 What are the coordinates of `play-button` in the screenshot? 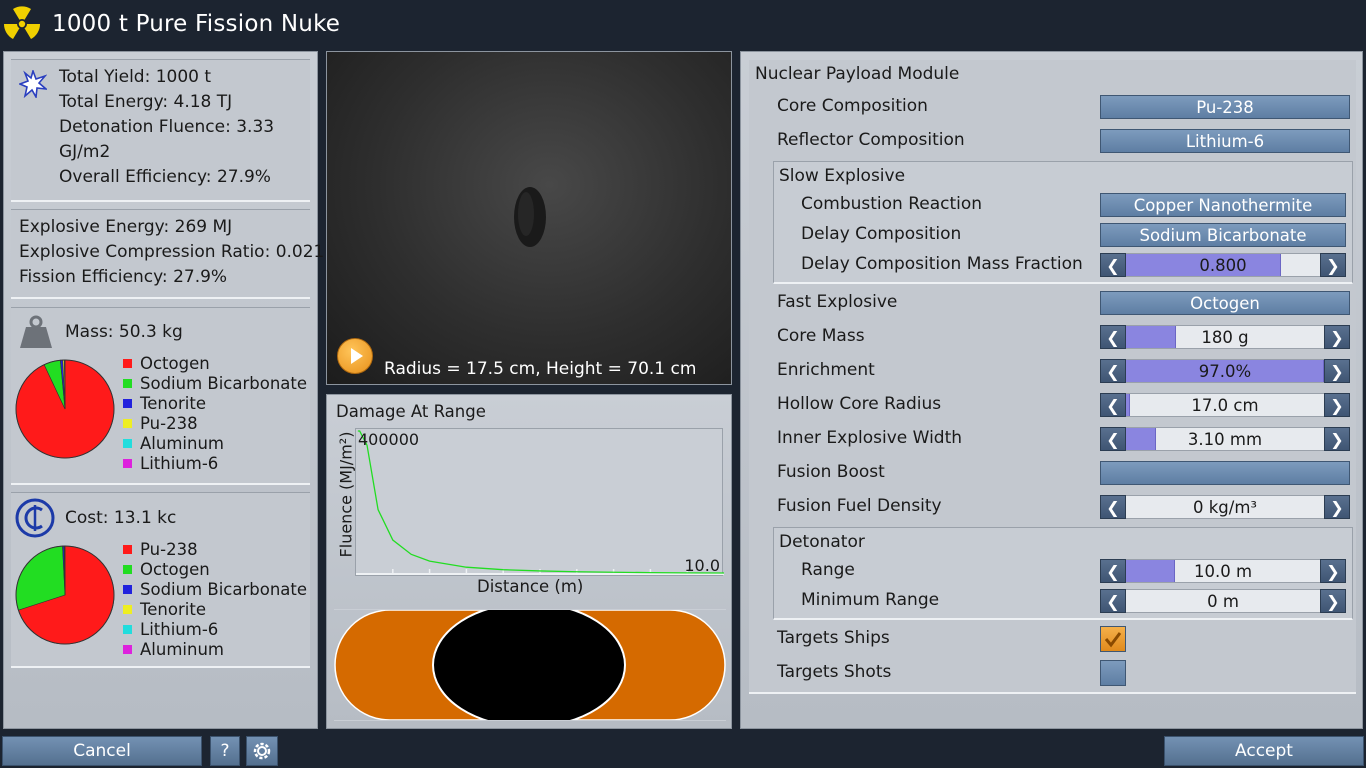 It's located at (355, 356).